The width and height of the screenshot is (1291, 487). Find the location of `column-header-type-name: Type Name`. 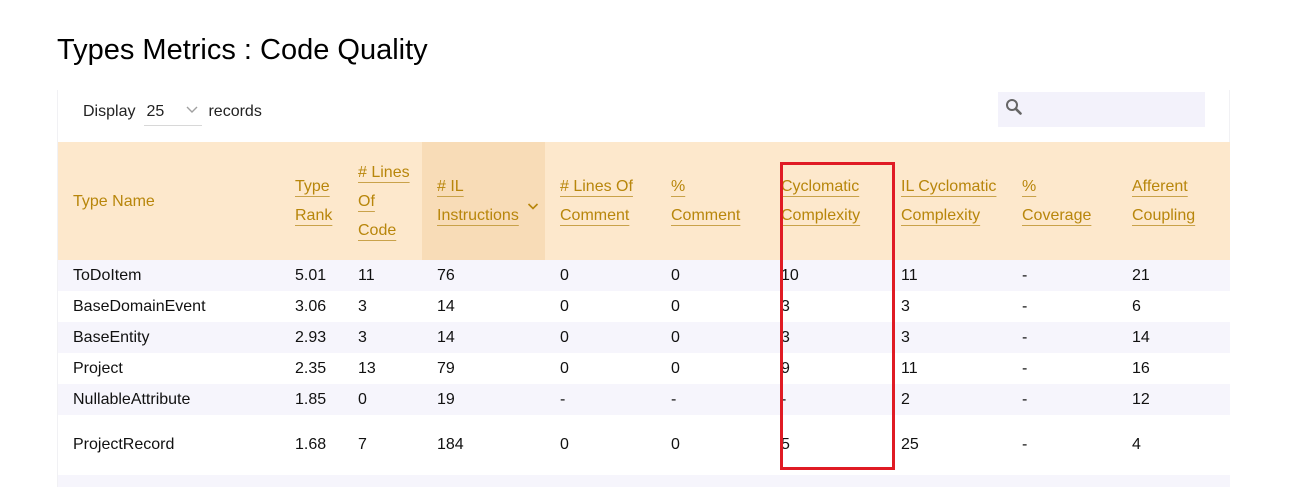

column-header-type-name: Type Name is located at coordinates (169, 201).